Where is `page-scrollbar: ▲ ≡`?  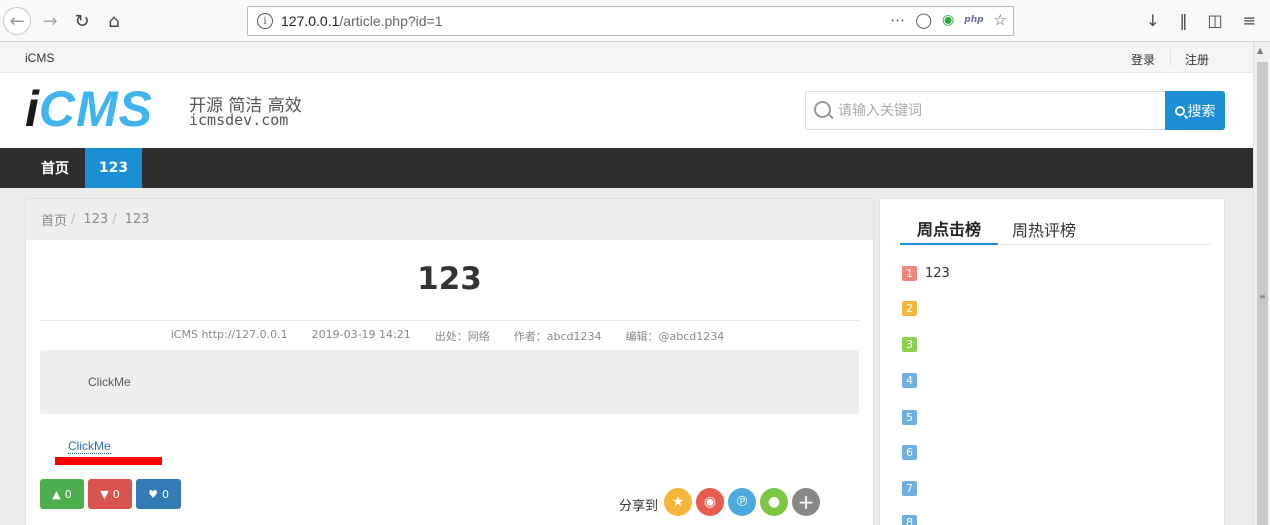 page-scrollbar: ▲ ≡ is located at coordinates (1261, 283).